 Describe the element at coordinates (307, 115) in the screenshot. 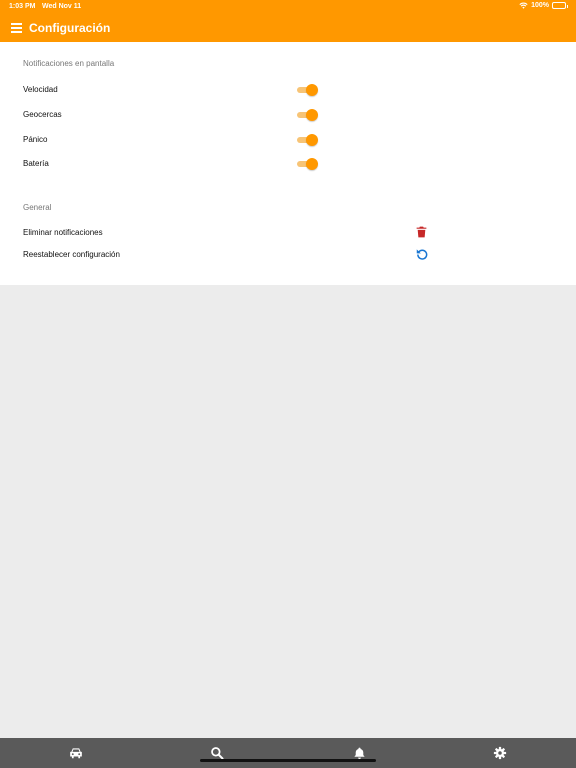

I see `toggle-geocercas` at that location.